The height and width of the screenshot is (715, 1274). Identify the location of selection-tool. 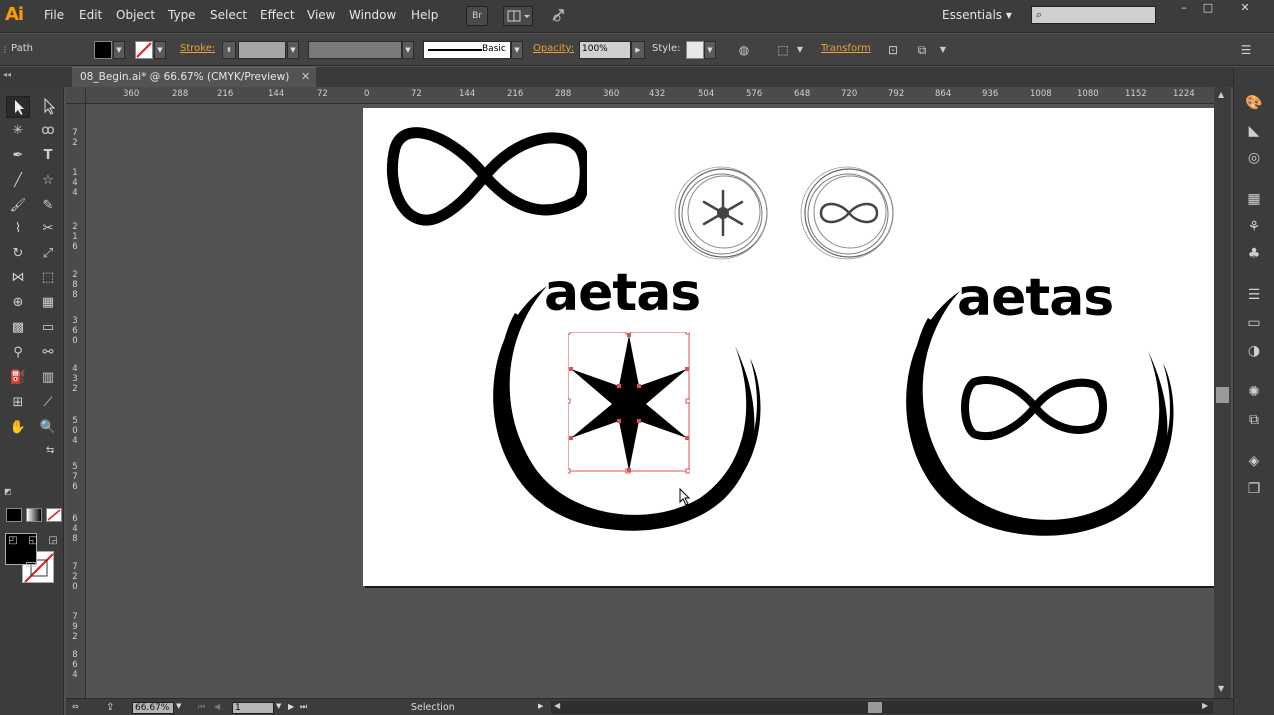
(18, 107).